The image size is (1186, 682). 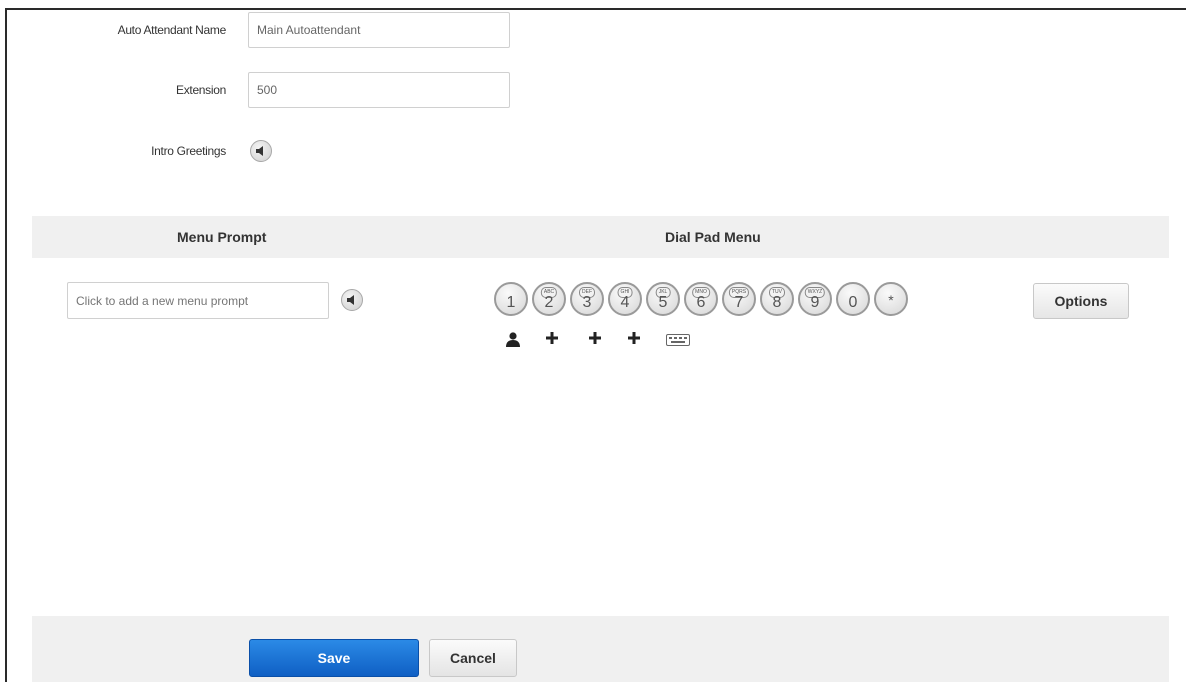 I want to click on dial-key-digit: 7, so click(x=739, y=302).